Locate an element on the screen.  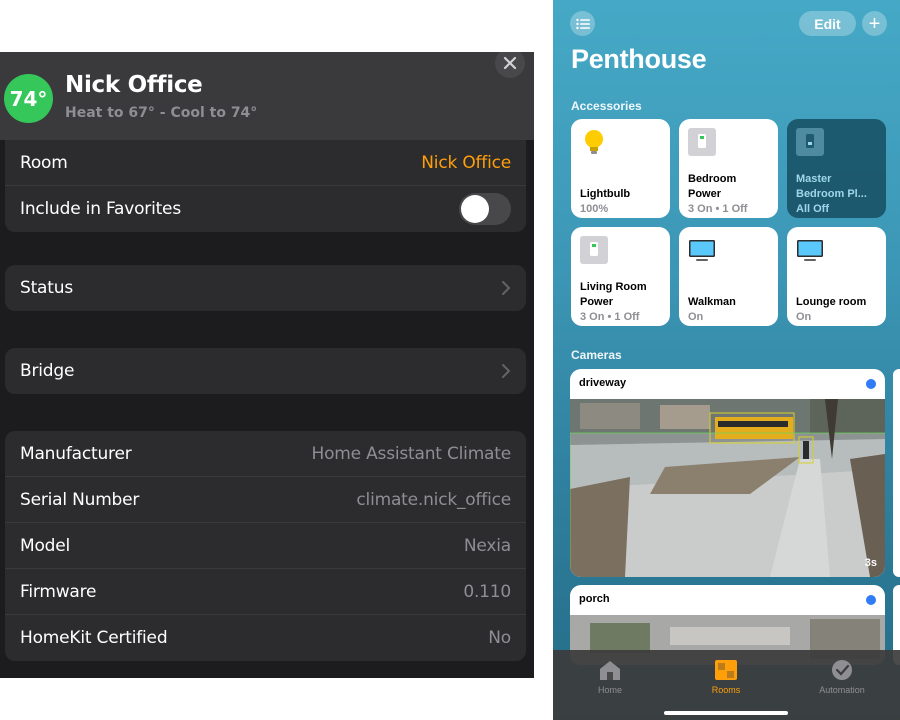
info-label: Serial Number is located at coordinates (80, 499).